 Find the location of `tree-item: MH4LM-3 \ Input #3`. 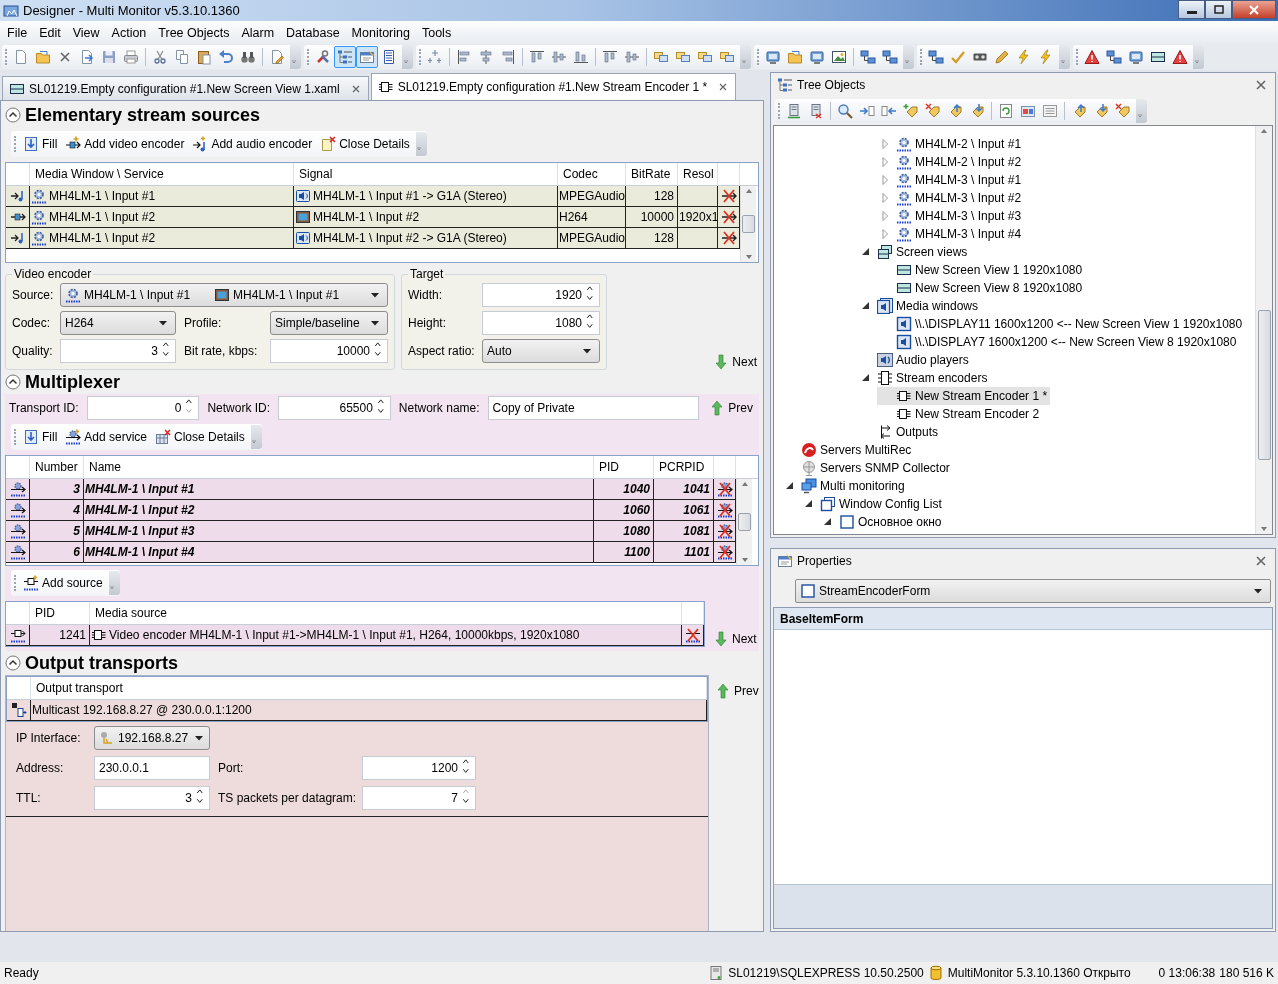

tree-item: MH4LM-3 \ Input #3 is located at coordinates (951, 216).